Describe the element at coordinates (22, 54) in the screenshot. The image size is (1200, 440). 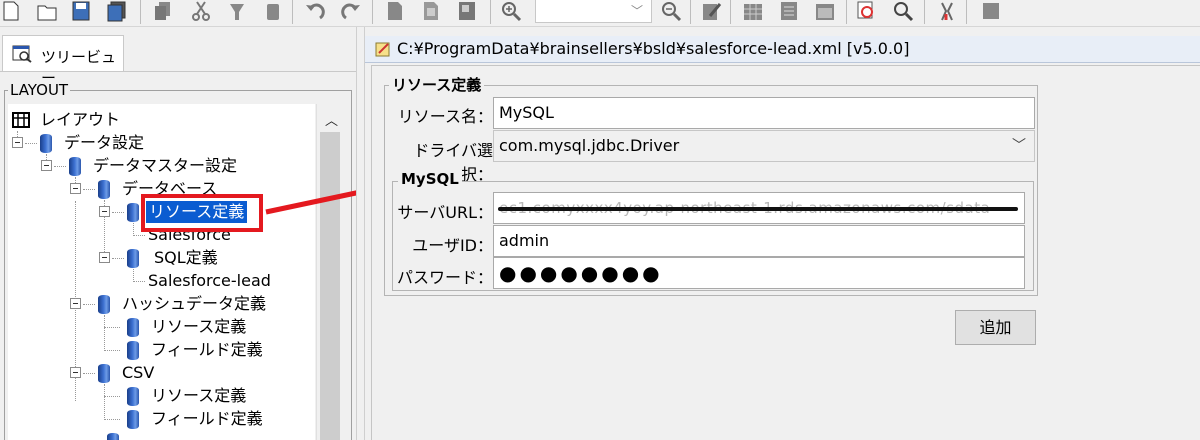
I see `tree-view-icon` at that location.